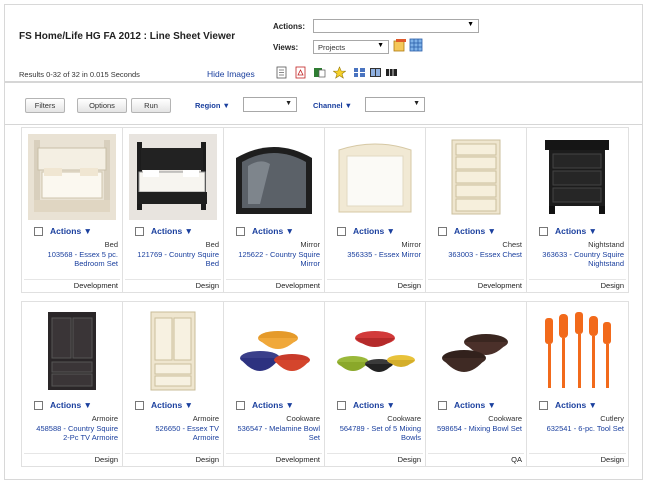 The width and height of the screenshot is (647, 484). What do you see at coordinates (72, 284) in the screenshot?
I see `product-status: Development` at bounding box center [72, 284].